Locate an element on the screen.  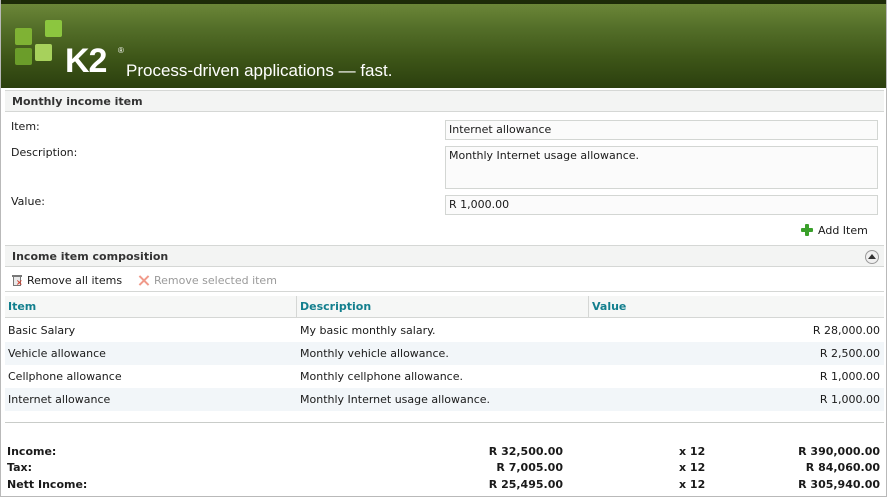
item-input: Internet allowance is located at coordinates (661, 130).